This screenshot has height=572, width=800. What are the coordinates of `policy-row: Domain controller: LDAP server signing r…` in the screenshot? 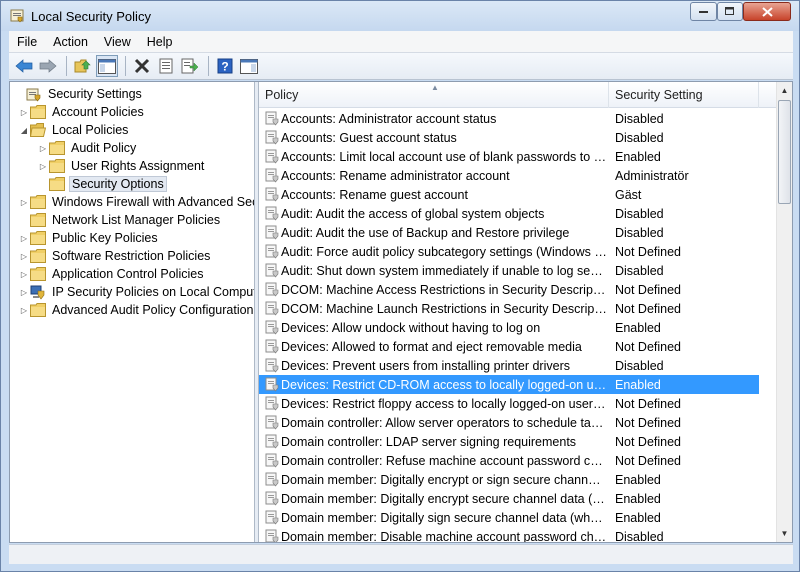 It's located at (517, 441).